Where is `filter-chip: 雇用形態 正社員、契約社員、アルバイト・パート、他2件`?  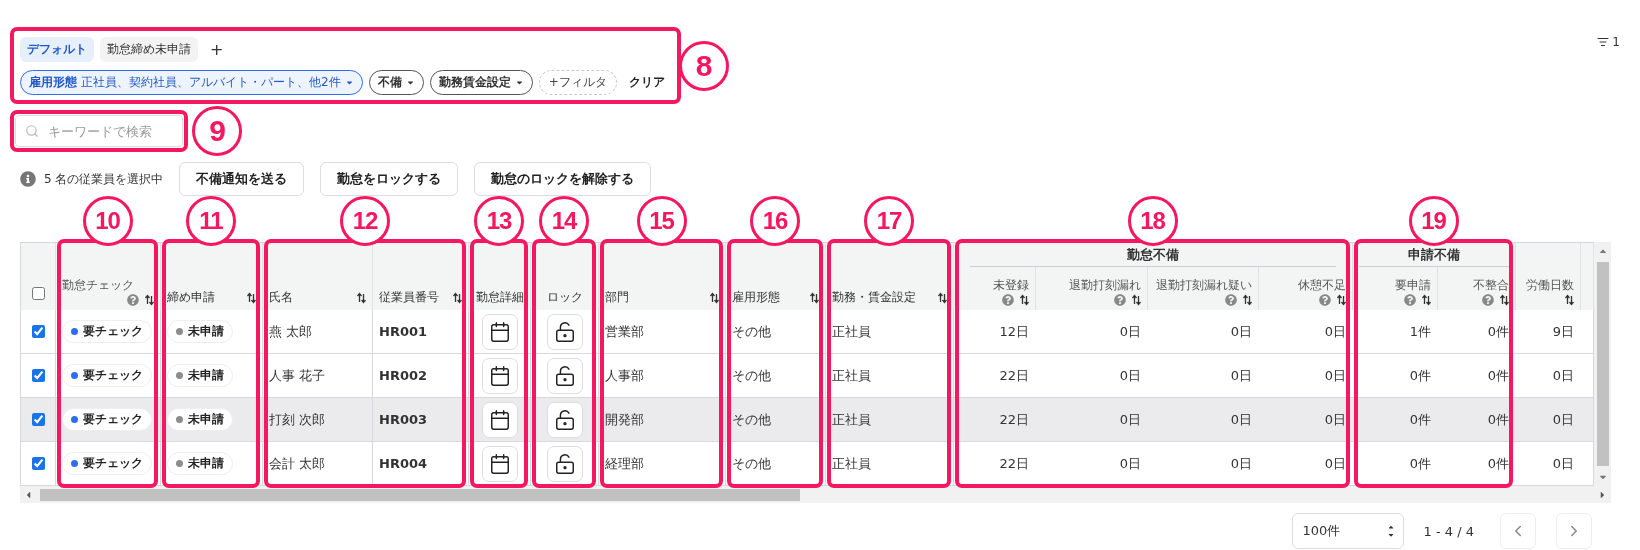 filter-chip: 雇用形態 正社員、契約社員、アルバイト・パート、他2件 is located at coordinates (191, 82).